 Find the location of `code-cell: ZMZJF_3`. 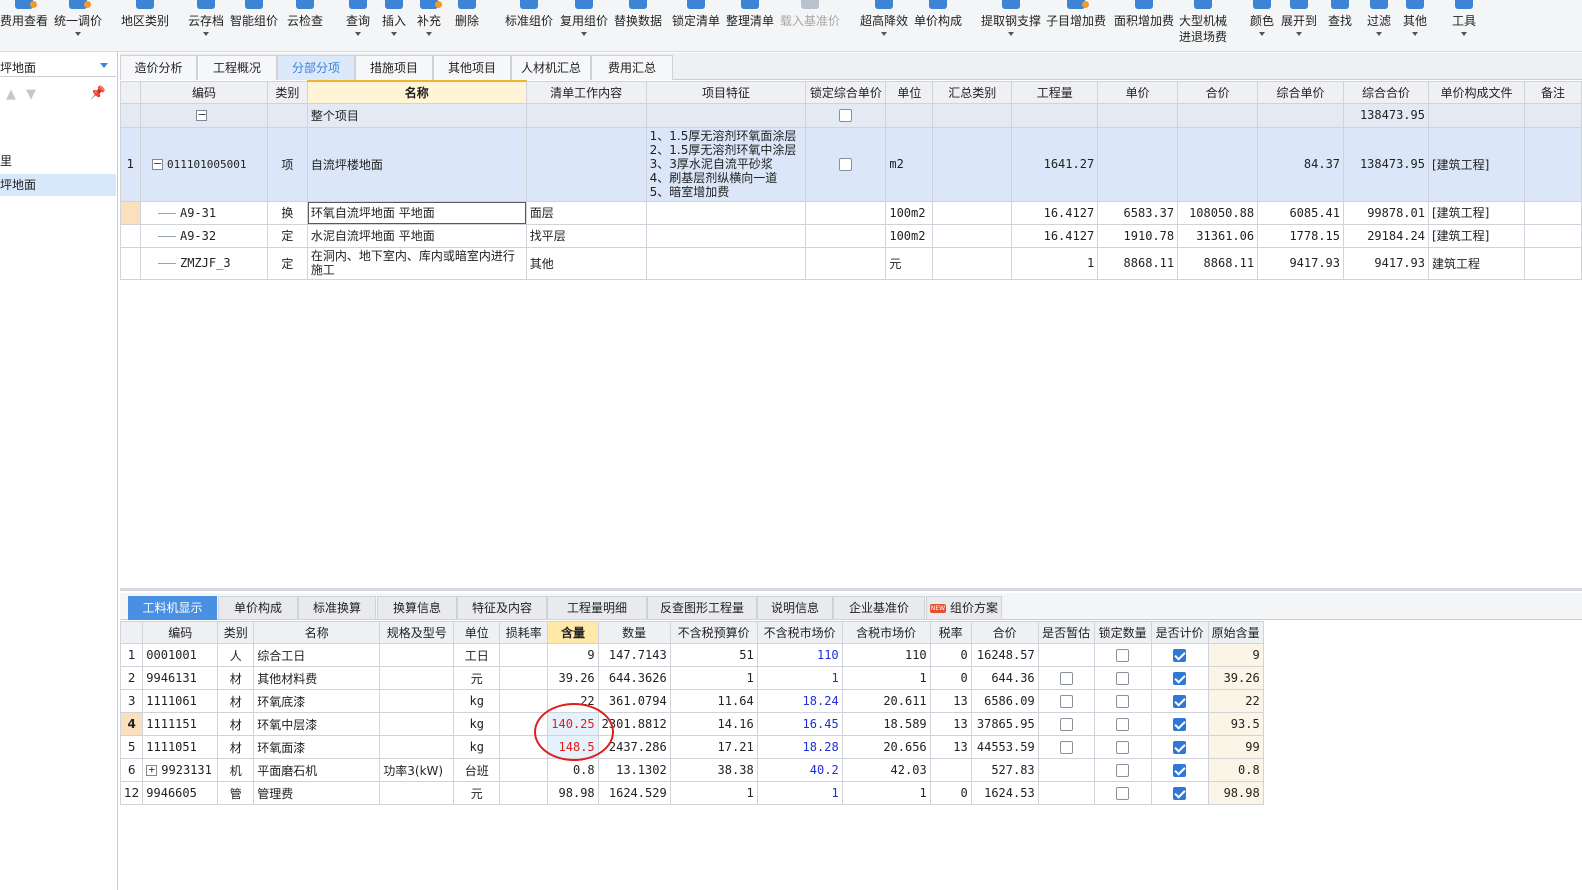

code-cell: ZMZJF_3 is located at coordinates (203, 263).